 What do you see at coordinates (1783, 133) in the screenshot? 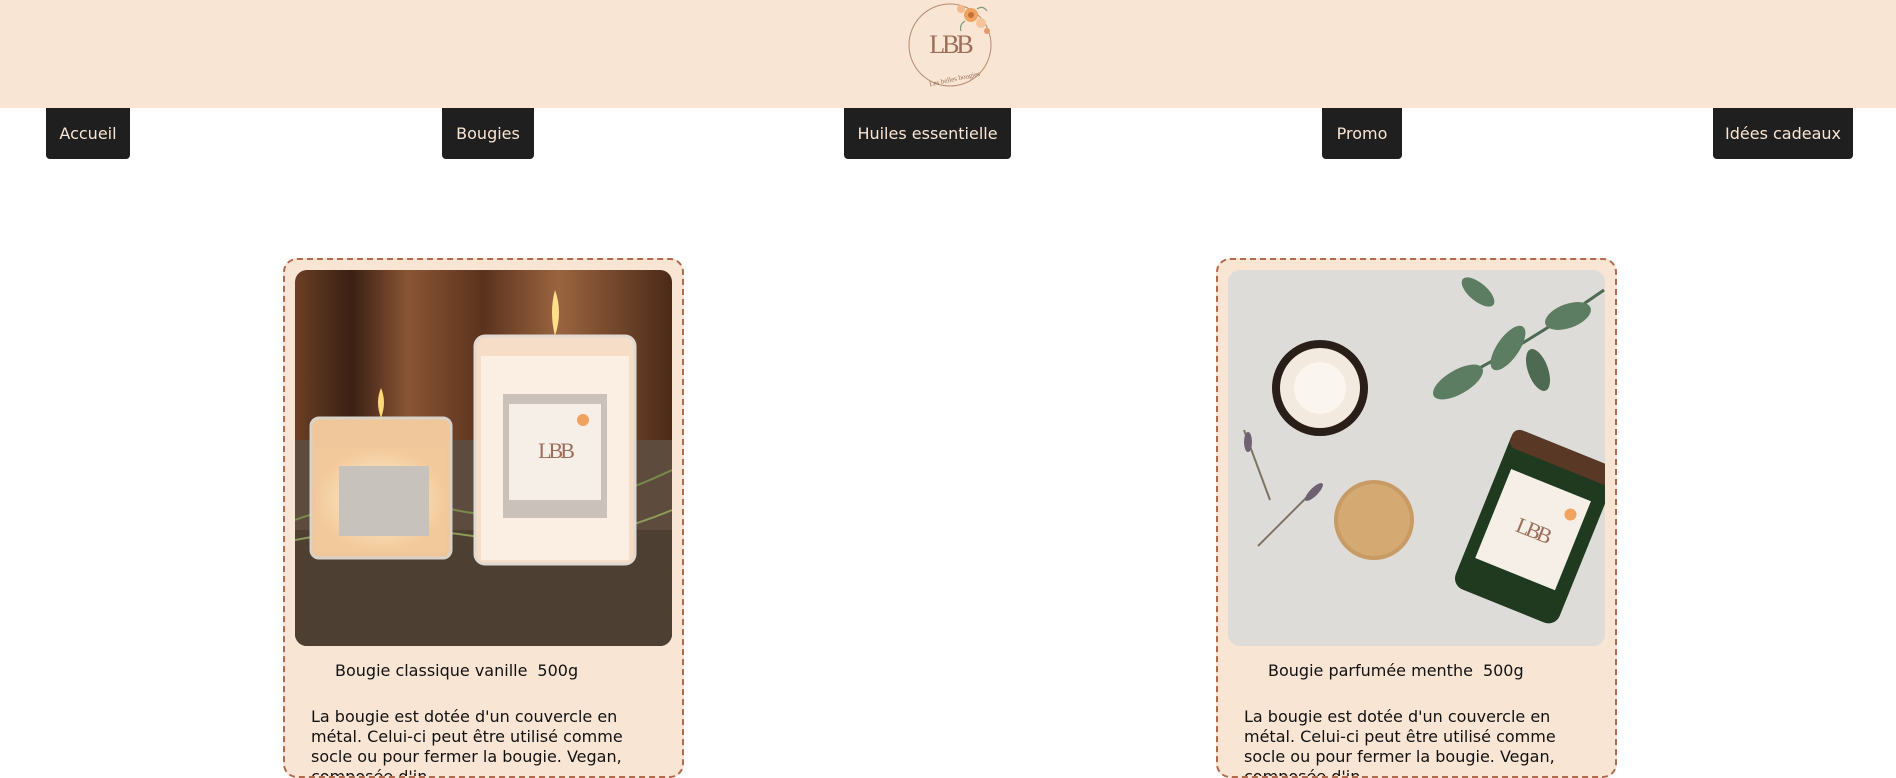
I see `nav-idees-cadeaux: Idées cadeaux` at bounding box center [1783, 133].